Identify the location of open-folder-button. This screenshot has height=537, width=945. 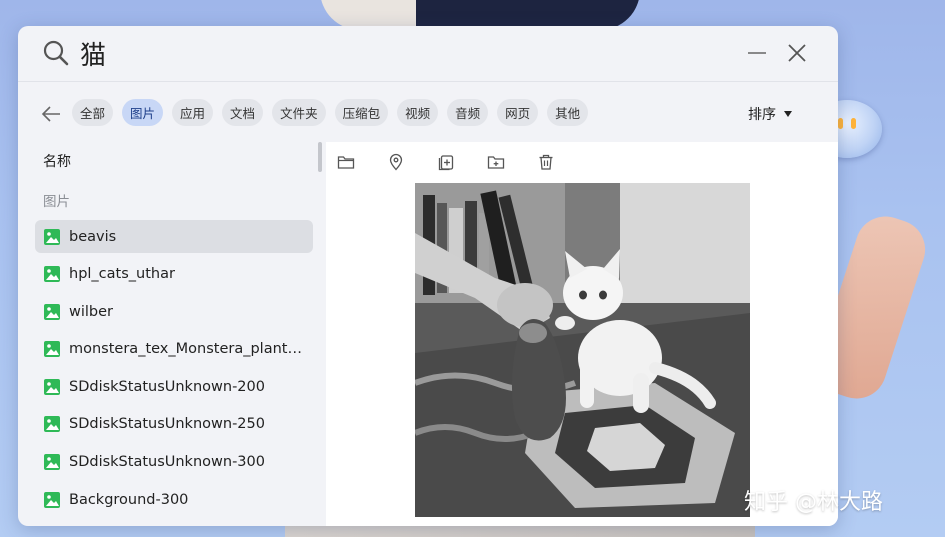
(346, 162).